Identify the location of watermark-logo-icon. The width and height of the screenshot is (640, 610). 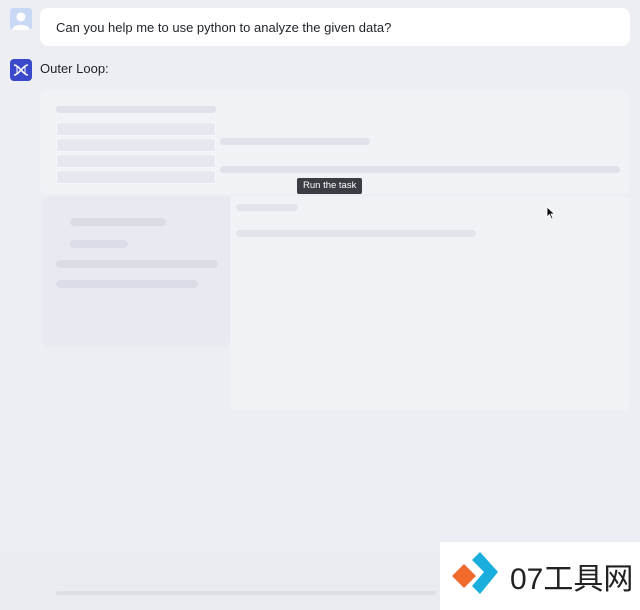
(475, 573).